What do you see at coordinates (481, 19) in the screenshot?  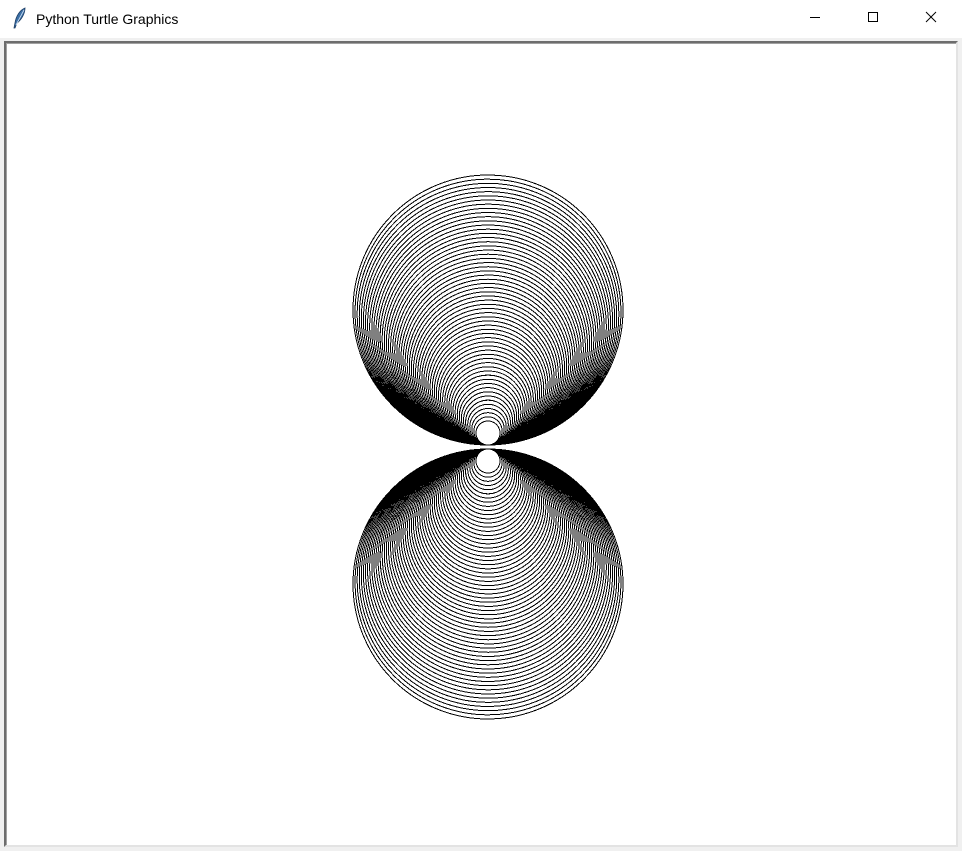 I see `title-bar: Python Turtle Graphics` at bounding box center [481, 19].